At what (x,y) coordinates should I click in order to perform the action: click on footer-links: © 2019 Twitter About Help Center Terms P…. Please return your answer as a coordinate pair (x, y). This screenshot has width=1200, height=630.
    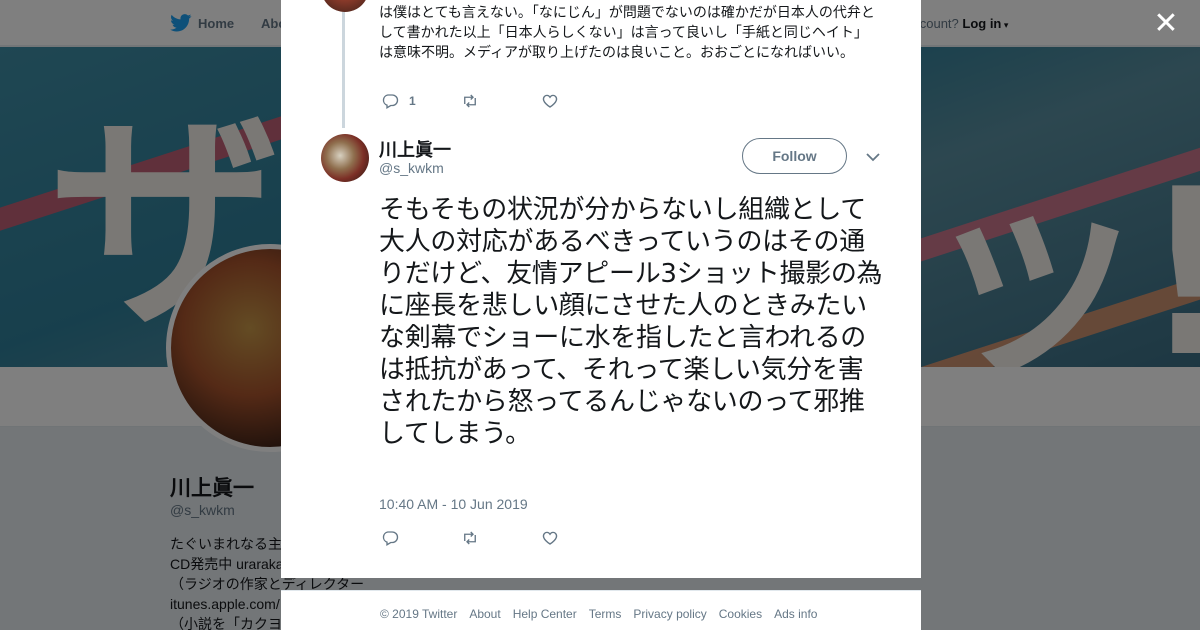
    Looking at the image, I should click on (598, 614).